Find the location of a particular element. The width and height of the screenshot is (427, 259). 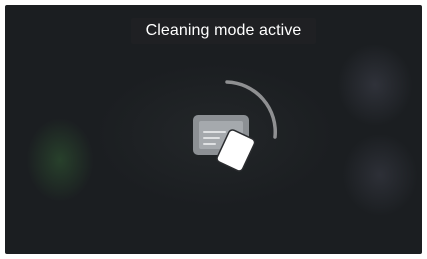

status-message: Cleaning mode active is located at coordinates (223, 30).